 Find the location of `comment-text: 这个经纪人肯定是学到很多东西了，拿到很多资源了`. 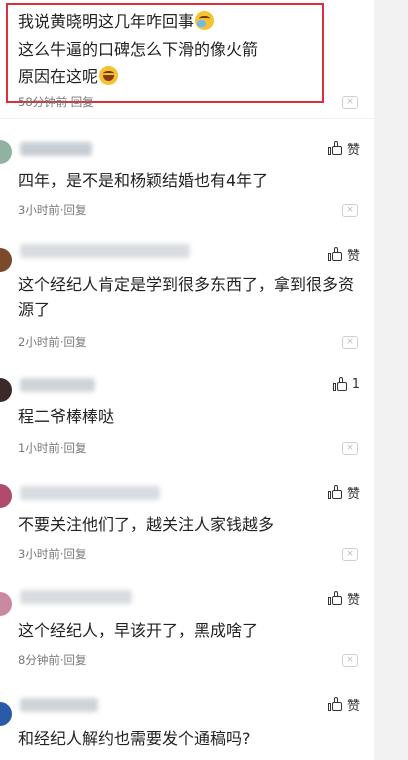

comment-text: 这个经纪人肯定是学到很多东西了，拿到很多资源了 is located at coordinates (186, 297).